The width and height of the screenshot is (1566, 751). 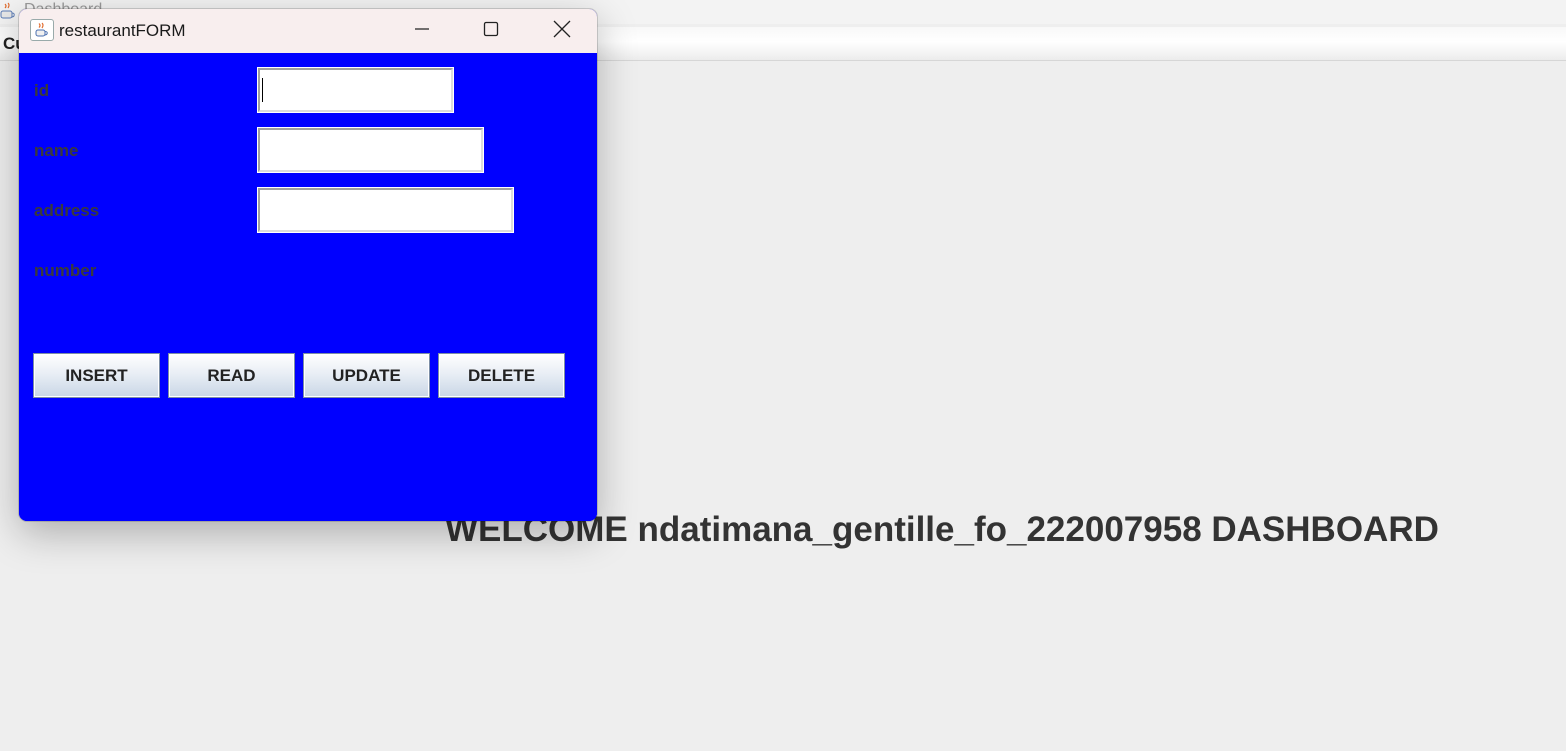 What do you see at coordinates (262, 90) in the screenshot?
I see `text-caret` at bounding box center [262, 90].